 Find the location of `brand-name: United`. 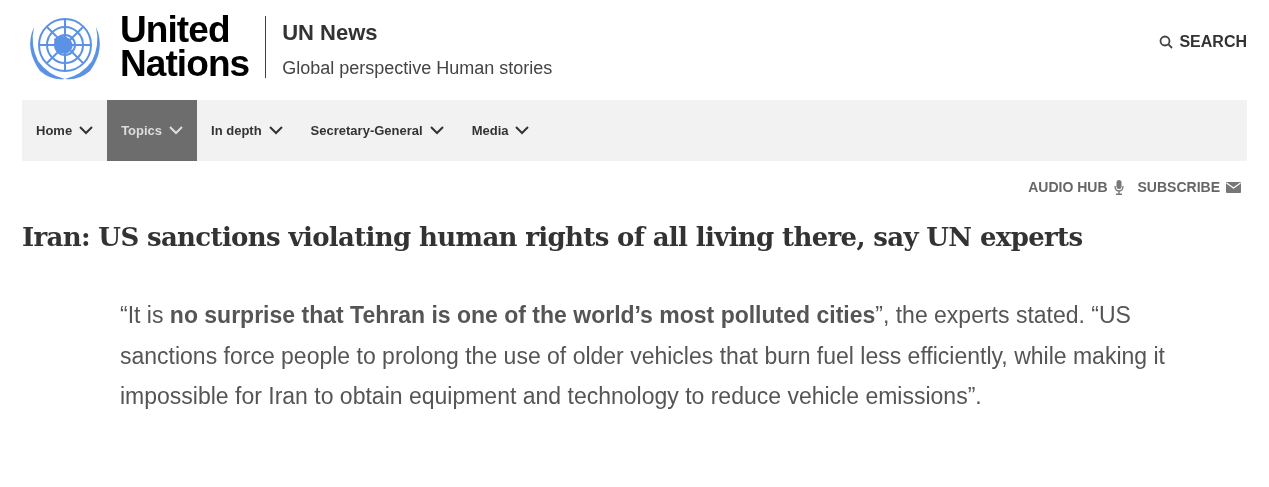

brand-name: United is located at coordinates (185, 30).